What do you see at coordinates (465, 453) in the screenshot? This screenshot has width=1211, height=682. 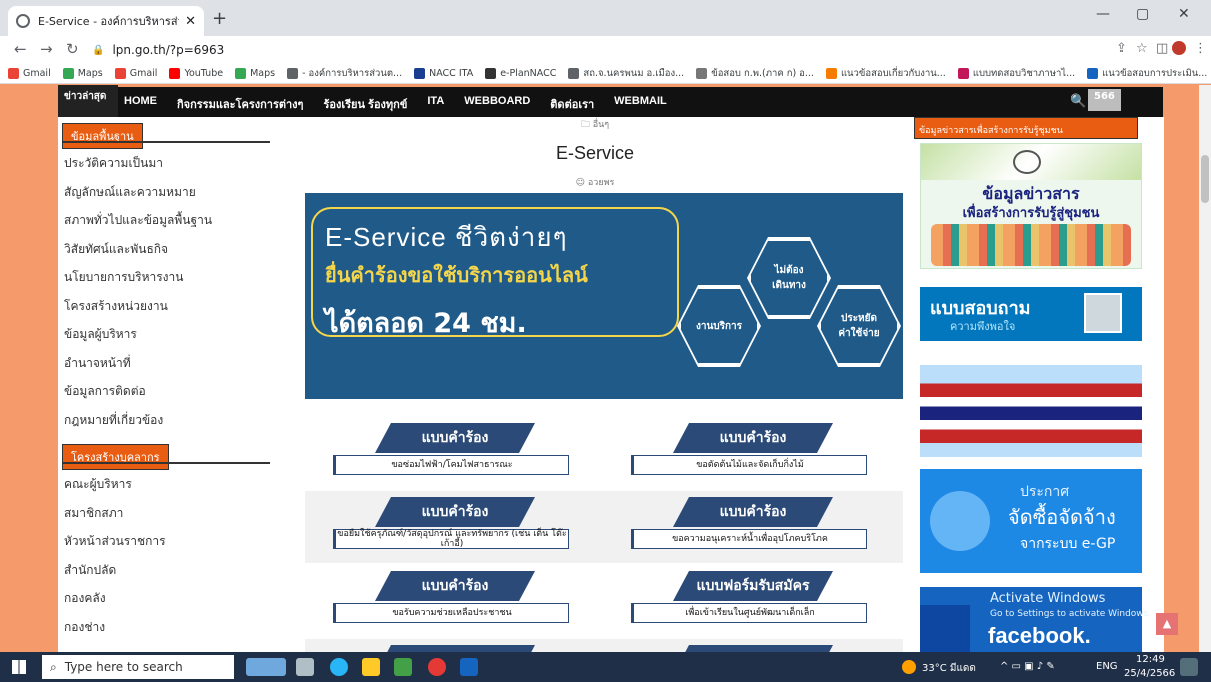 I see `request-form-card: แบบคำร้อง ขอซ่อมไฟฟ้า/โคมไฟสาธารณะ` at bounding box center [465, 453].